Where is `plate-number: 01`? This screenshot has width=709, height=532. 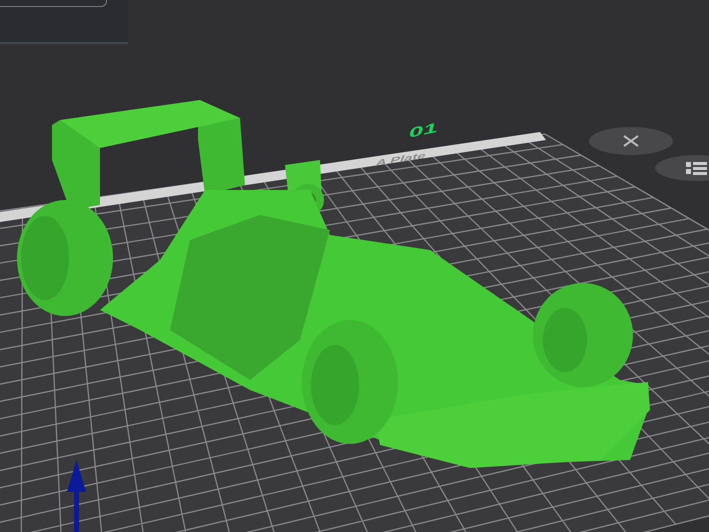
plate-number: 01 is located at coordinates (423, 130).